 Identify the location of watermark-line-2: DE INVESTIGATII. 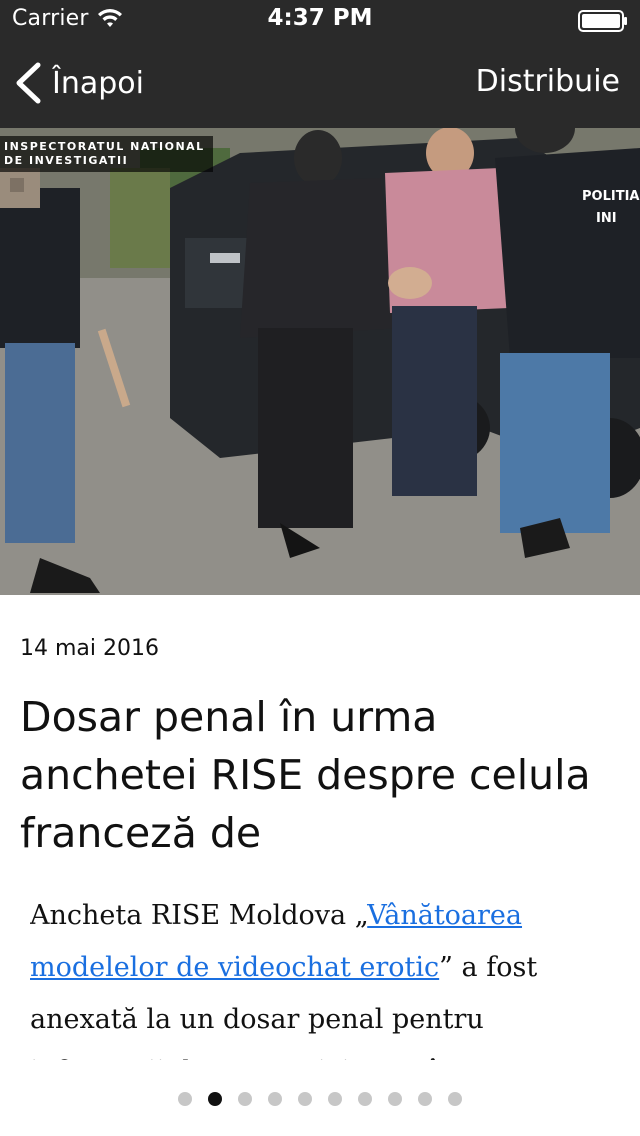
(66, 160).